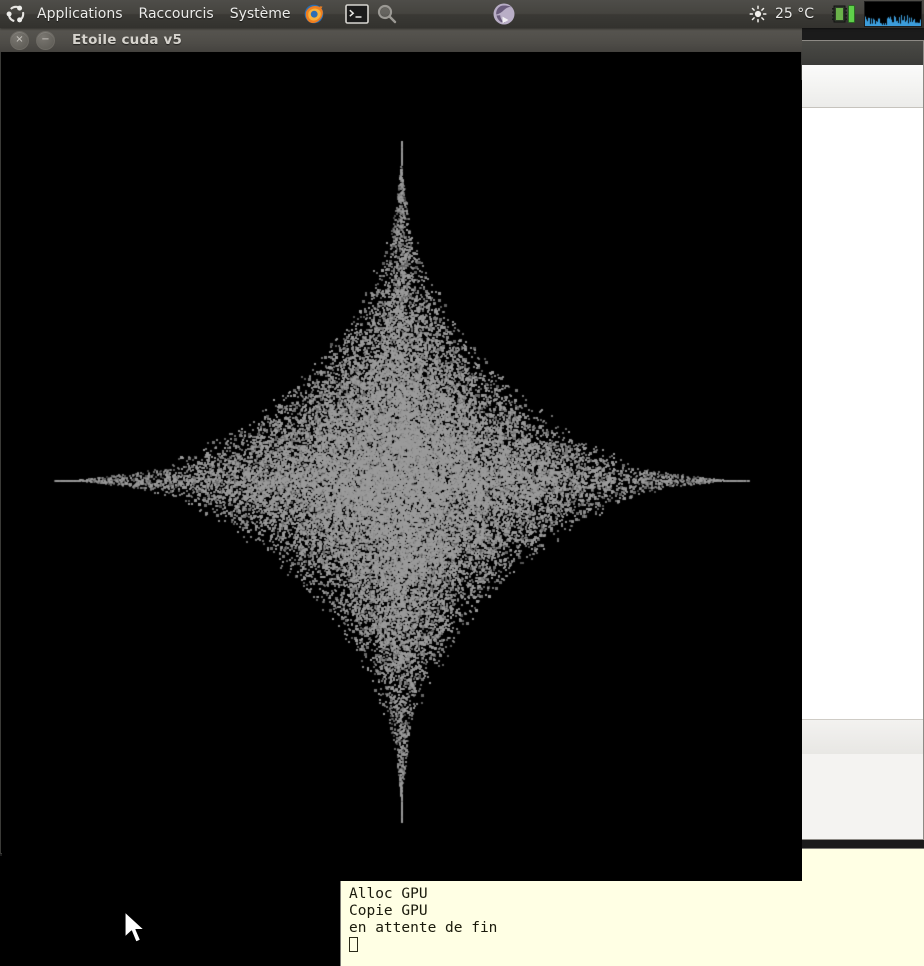 The height and width of the screenshot is (966, 924). What do you see at coordinates (758, 14) in the screenshot?
I see `sun-icon` at bounding box center [758, 14].